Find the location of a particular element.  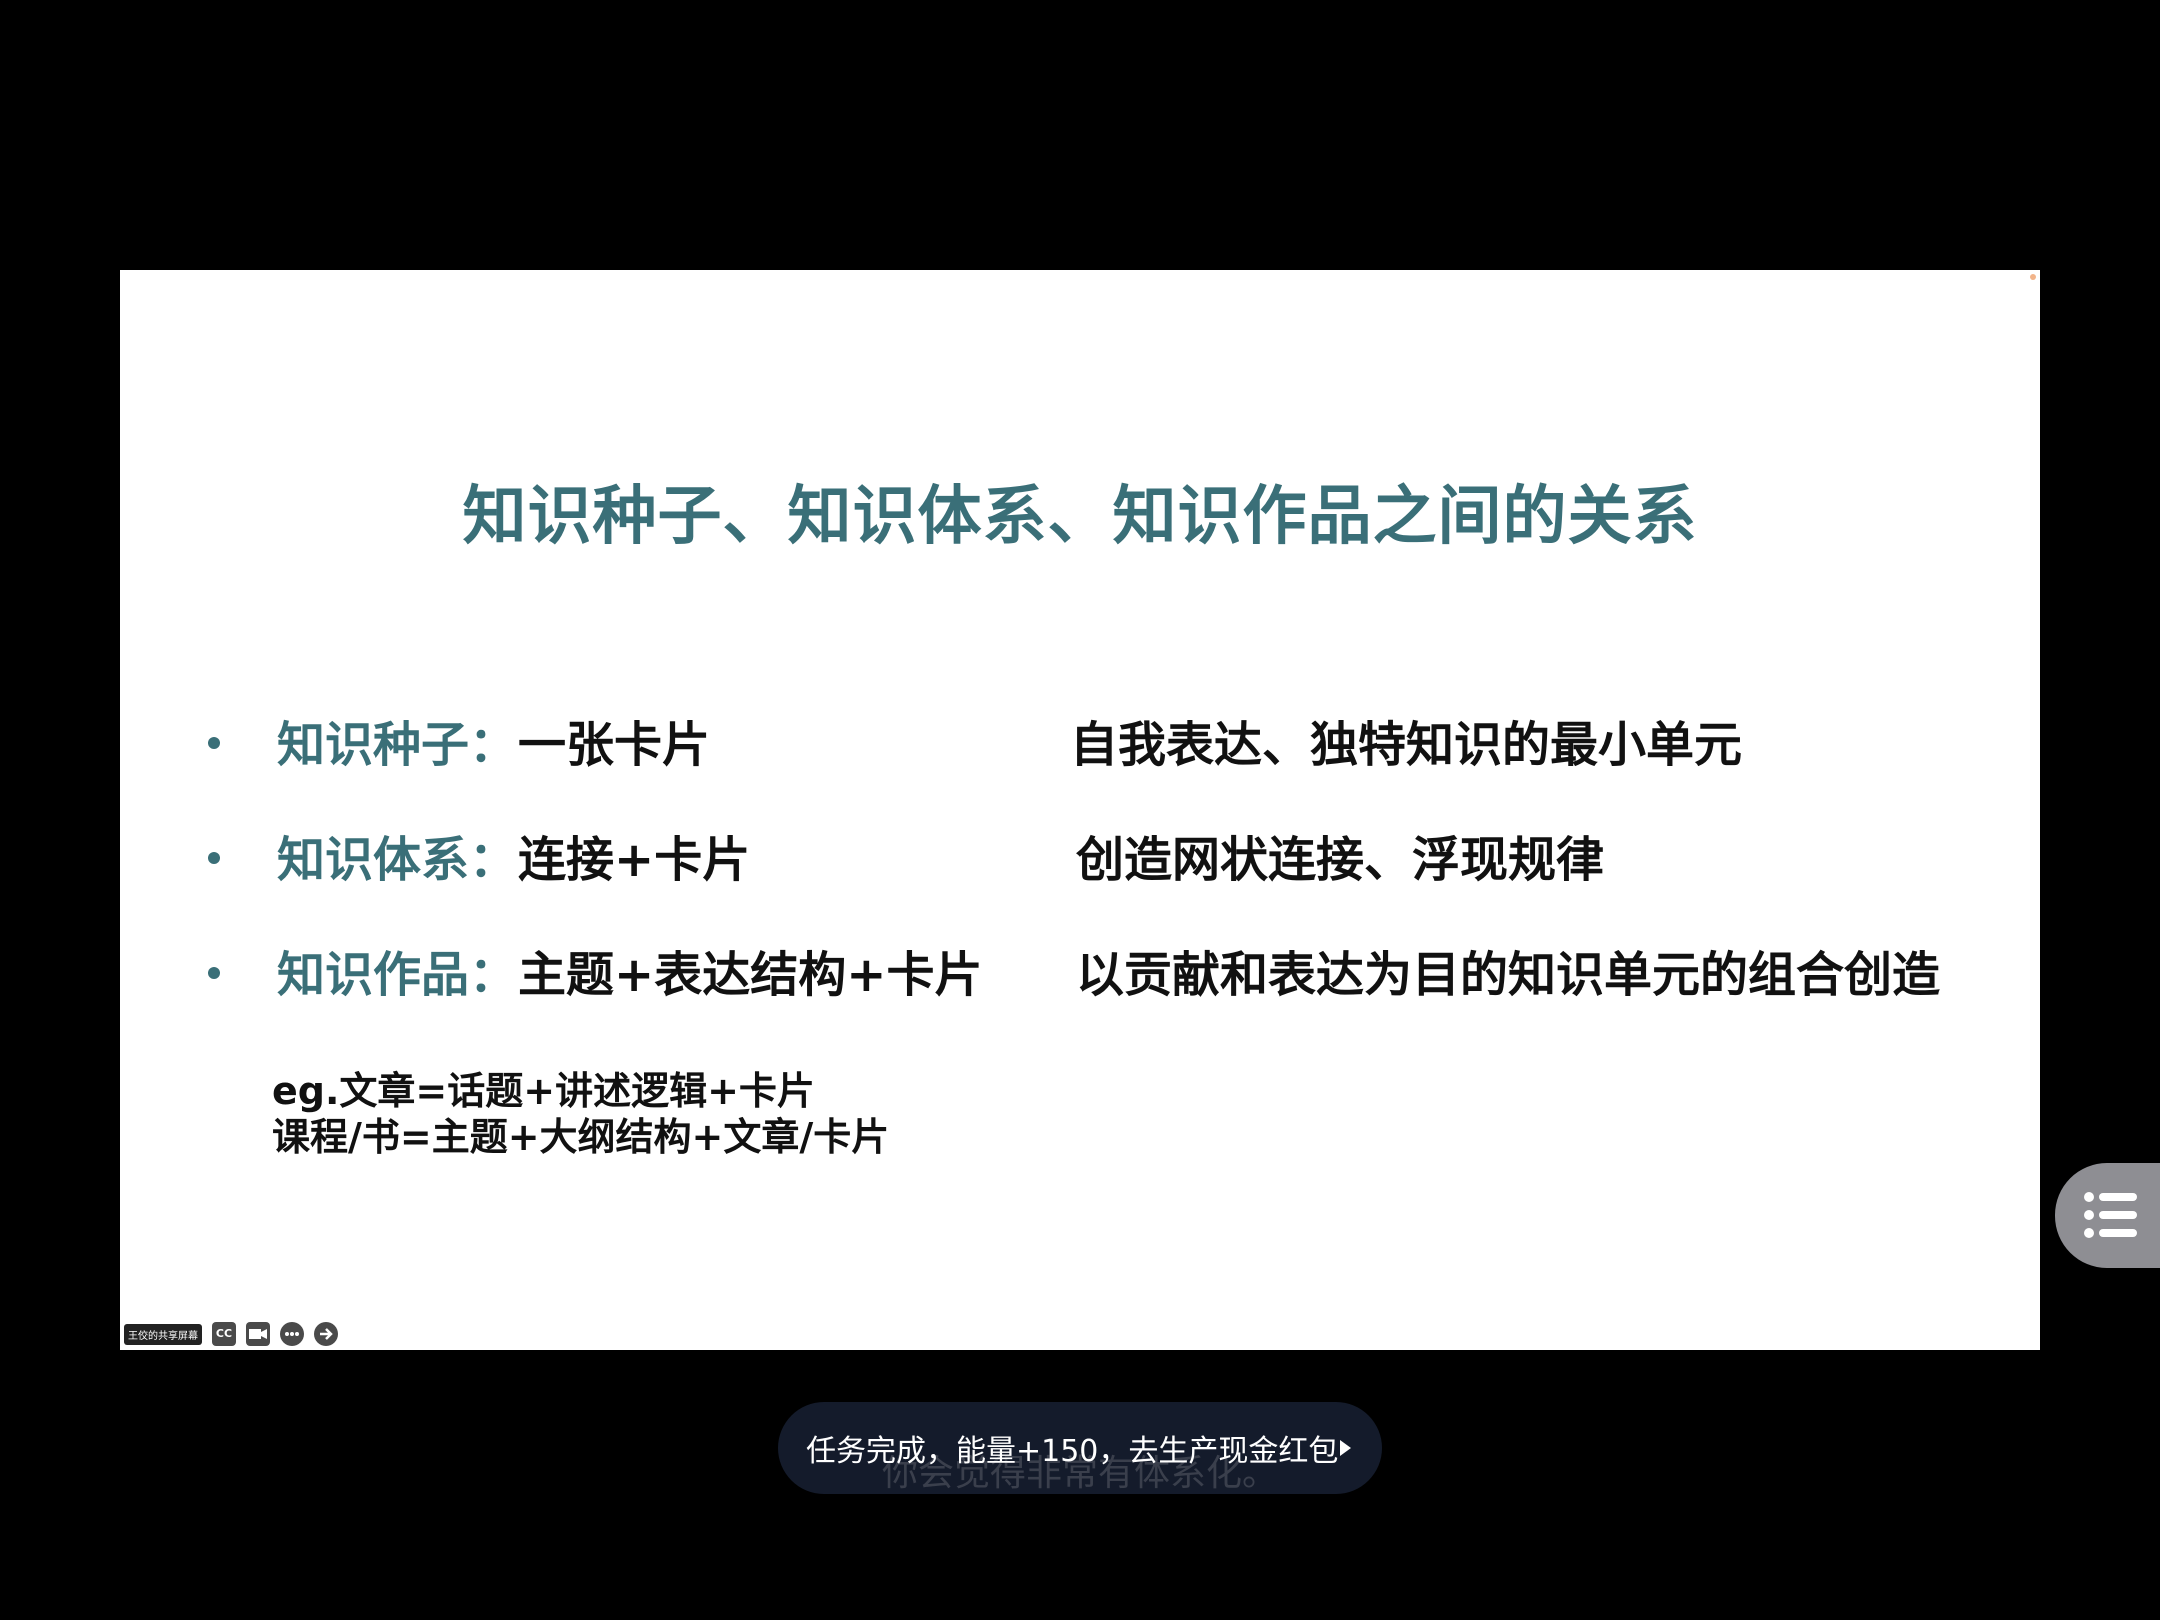

arrow-right-icon is located at coordinates (326, 1334).